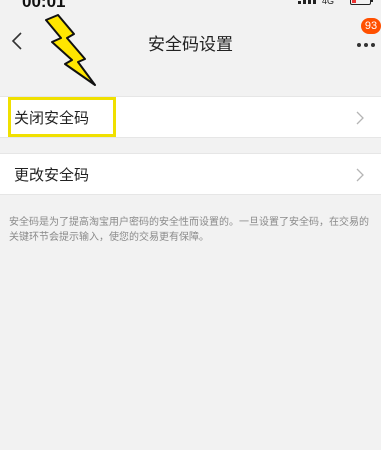 The height and width of the screenshot is (450, 381). Describe the element at coordinates (361, 2) in the screenshot. I see `battery-icon` at that location.